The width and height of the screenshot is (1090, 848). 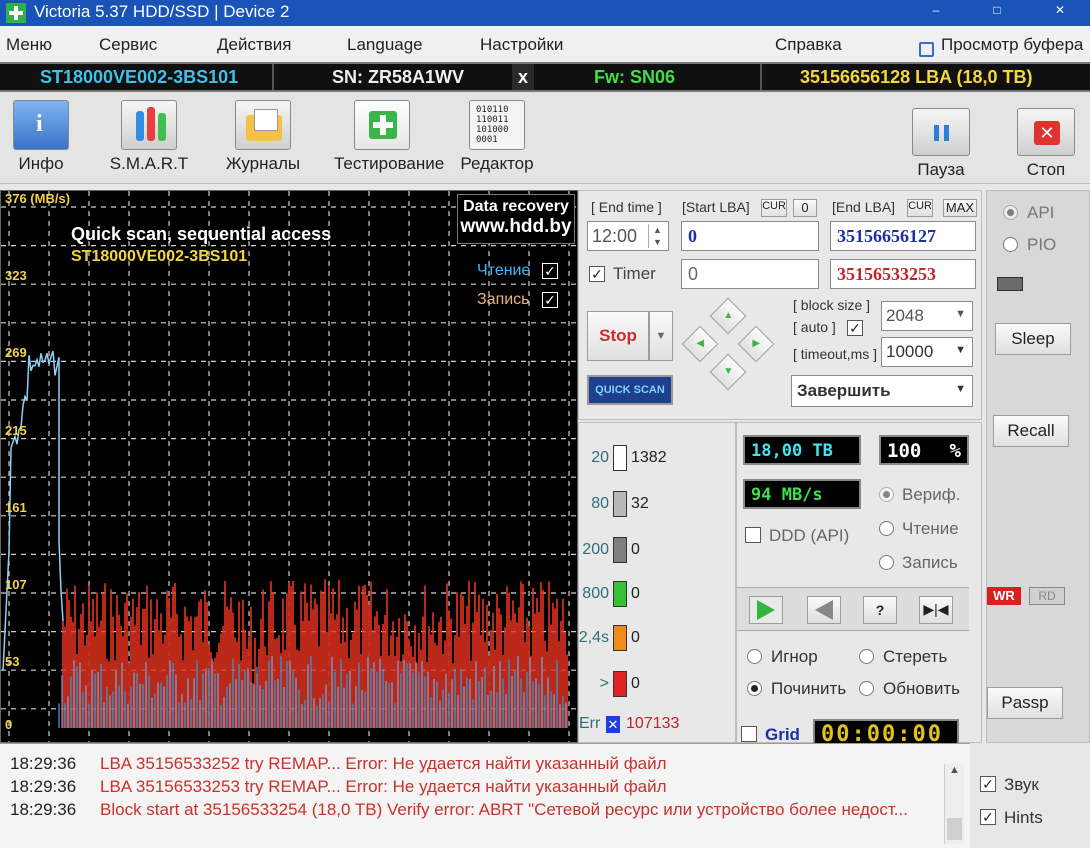 What do you see at coordinates (927, 316) in the screenshot?
I see `block-size-select: 2048 ▼` at bounding box center [927, 316].